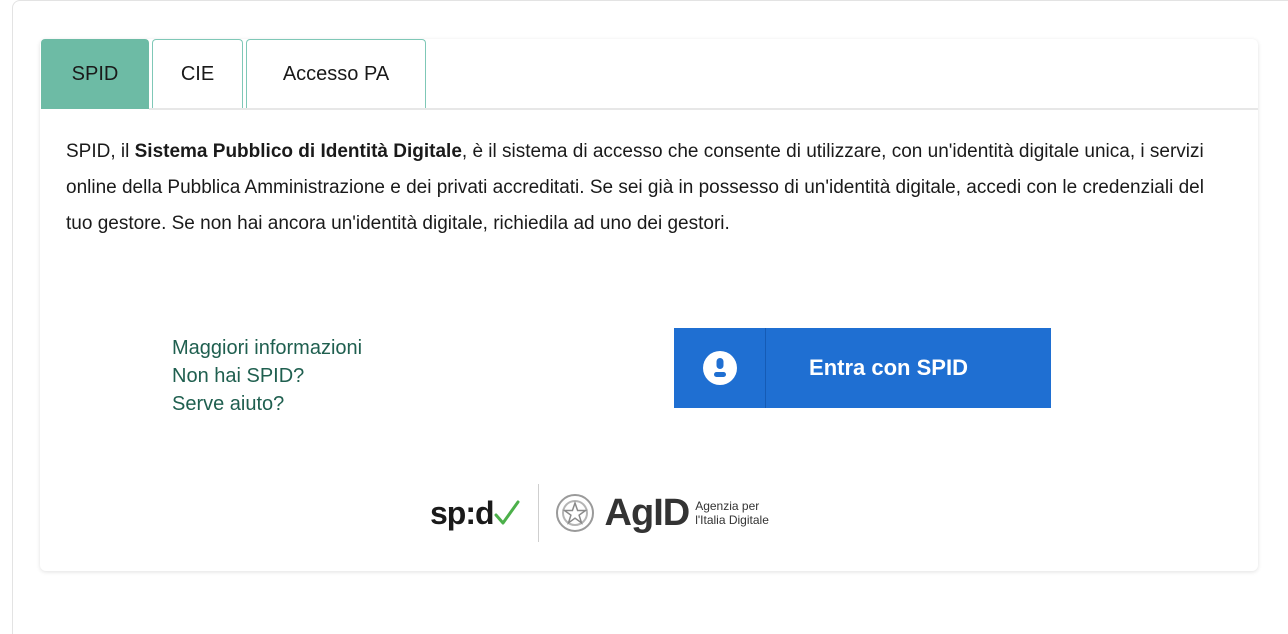  I want to click on tab-accesso-pa: Accesso PA, so click(336, 74).